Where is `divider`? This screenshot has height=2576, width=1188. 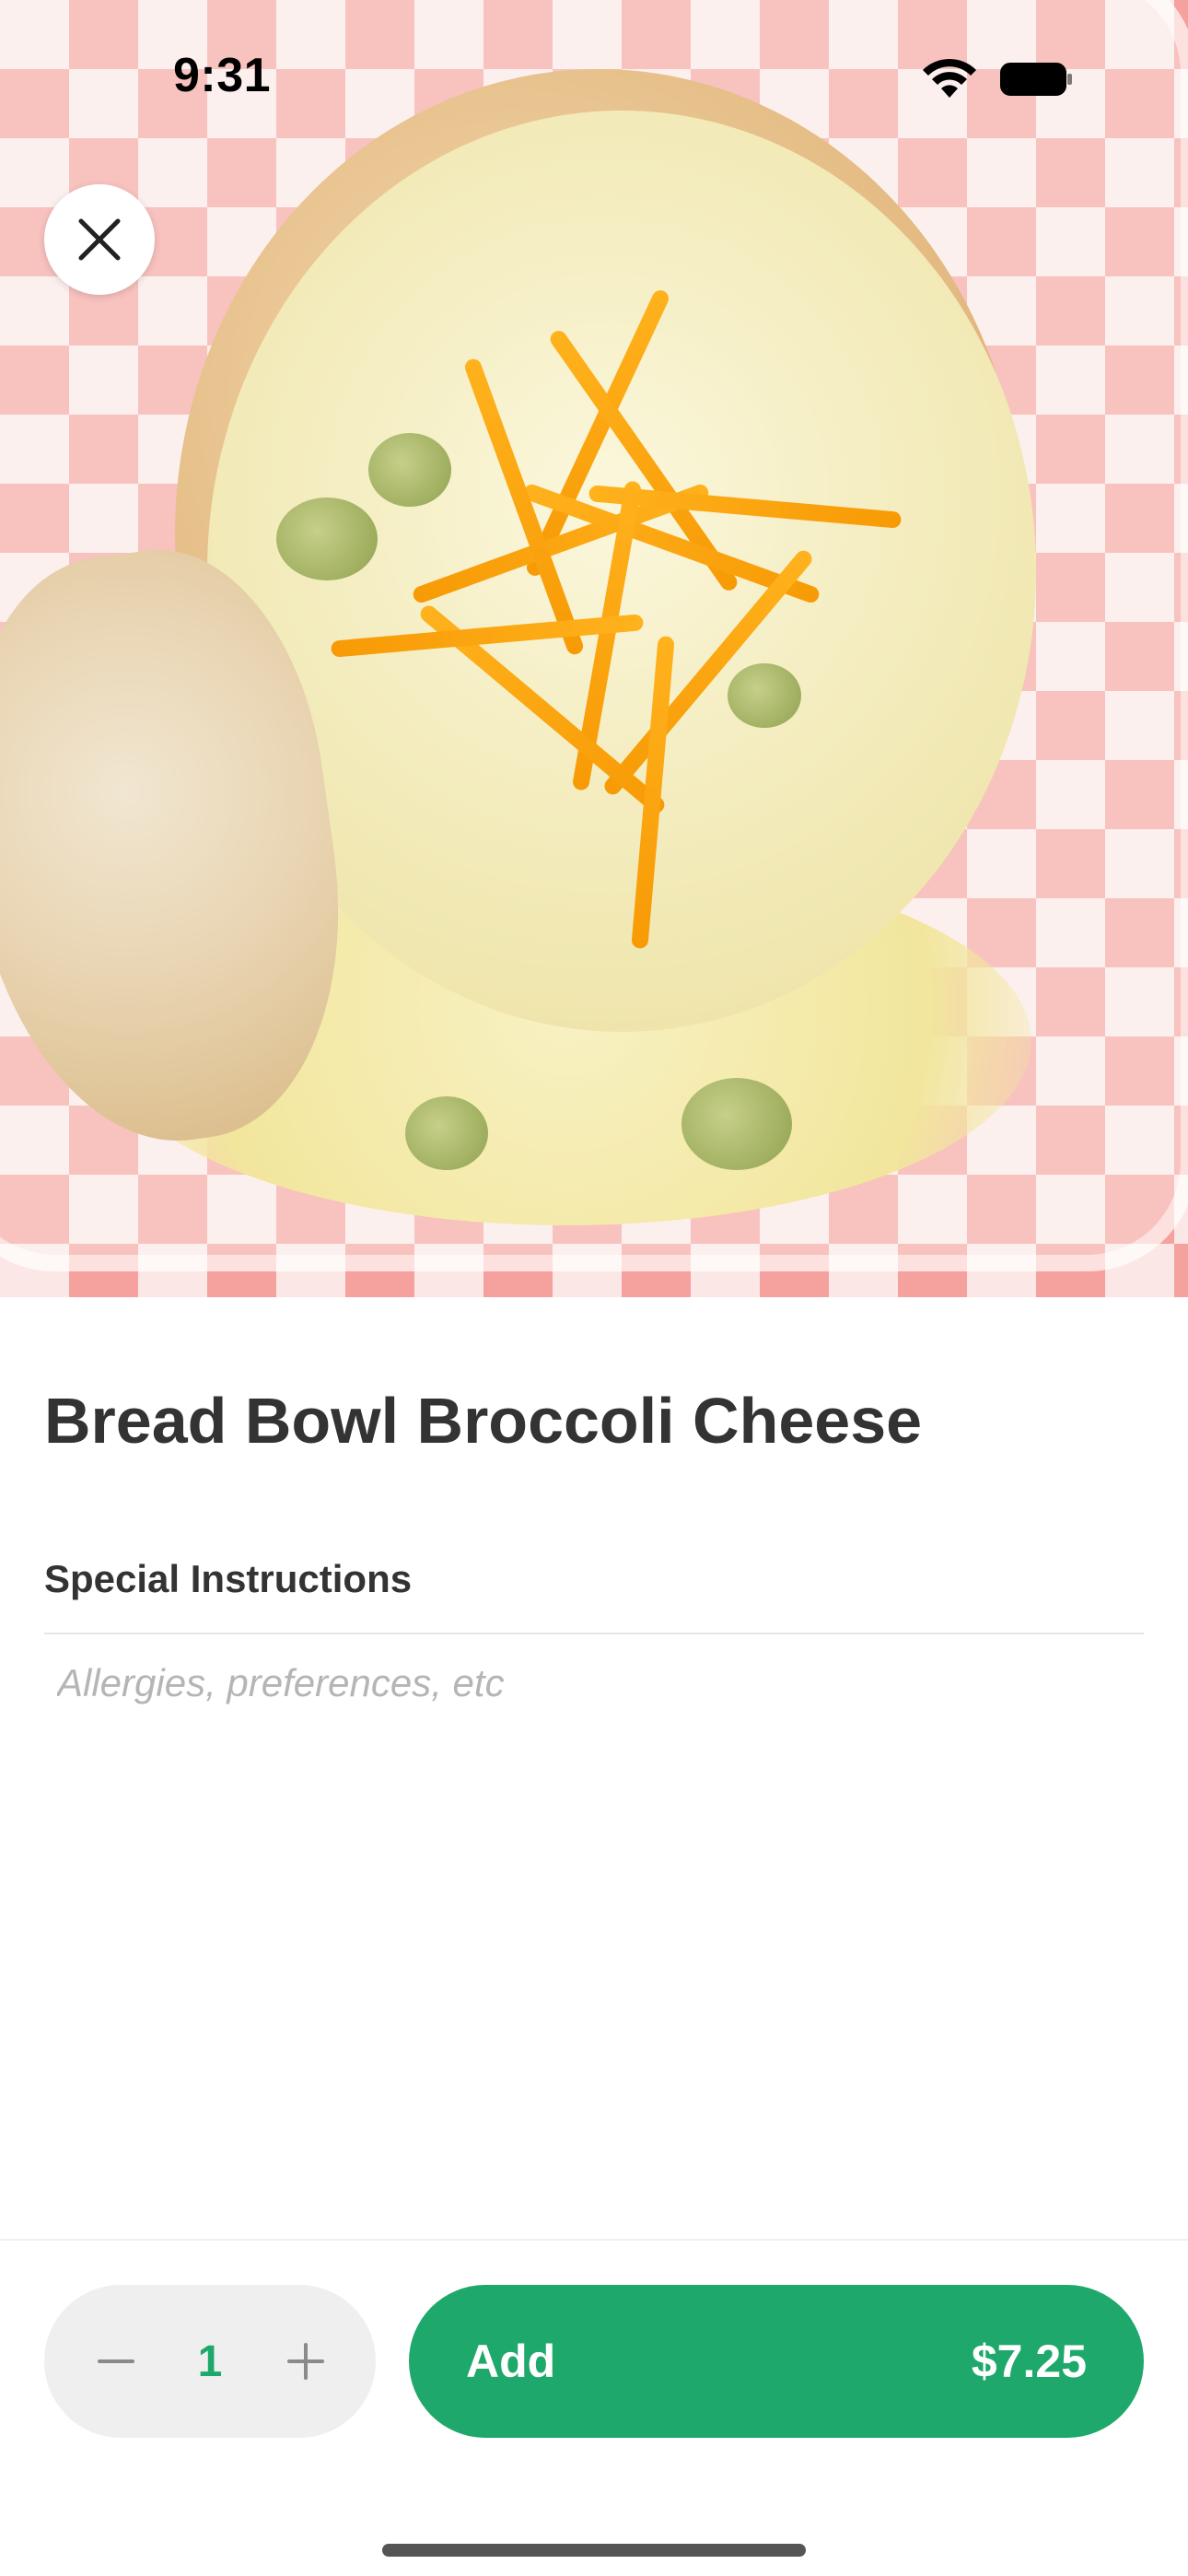 divider is located at coordinates (594, 1633).